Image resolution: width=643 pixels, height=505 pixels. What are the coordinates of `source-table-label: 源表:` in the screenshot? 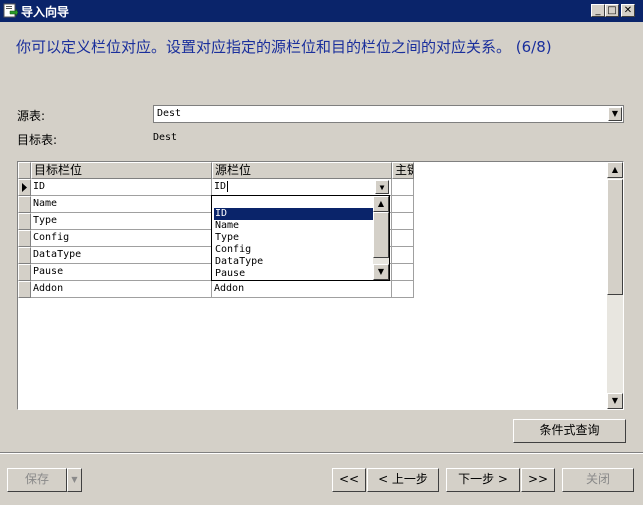 It's located at (31, 116).